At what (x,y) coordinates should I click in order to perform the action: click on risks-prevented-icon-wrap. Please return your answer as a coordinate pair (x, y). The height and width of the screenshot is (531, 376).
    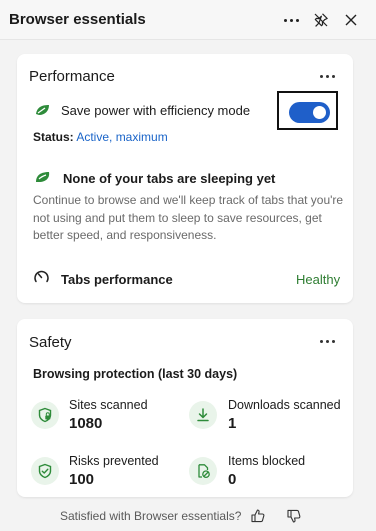
    Looking at the image, I should click on (45, 471).